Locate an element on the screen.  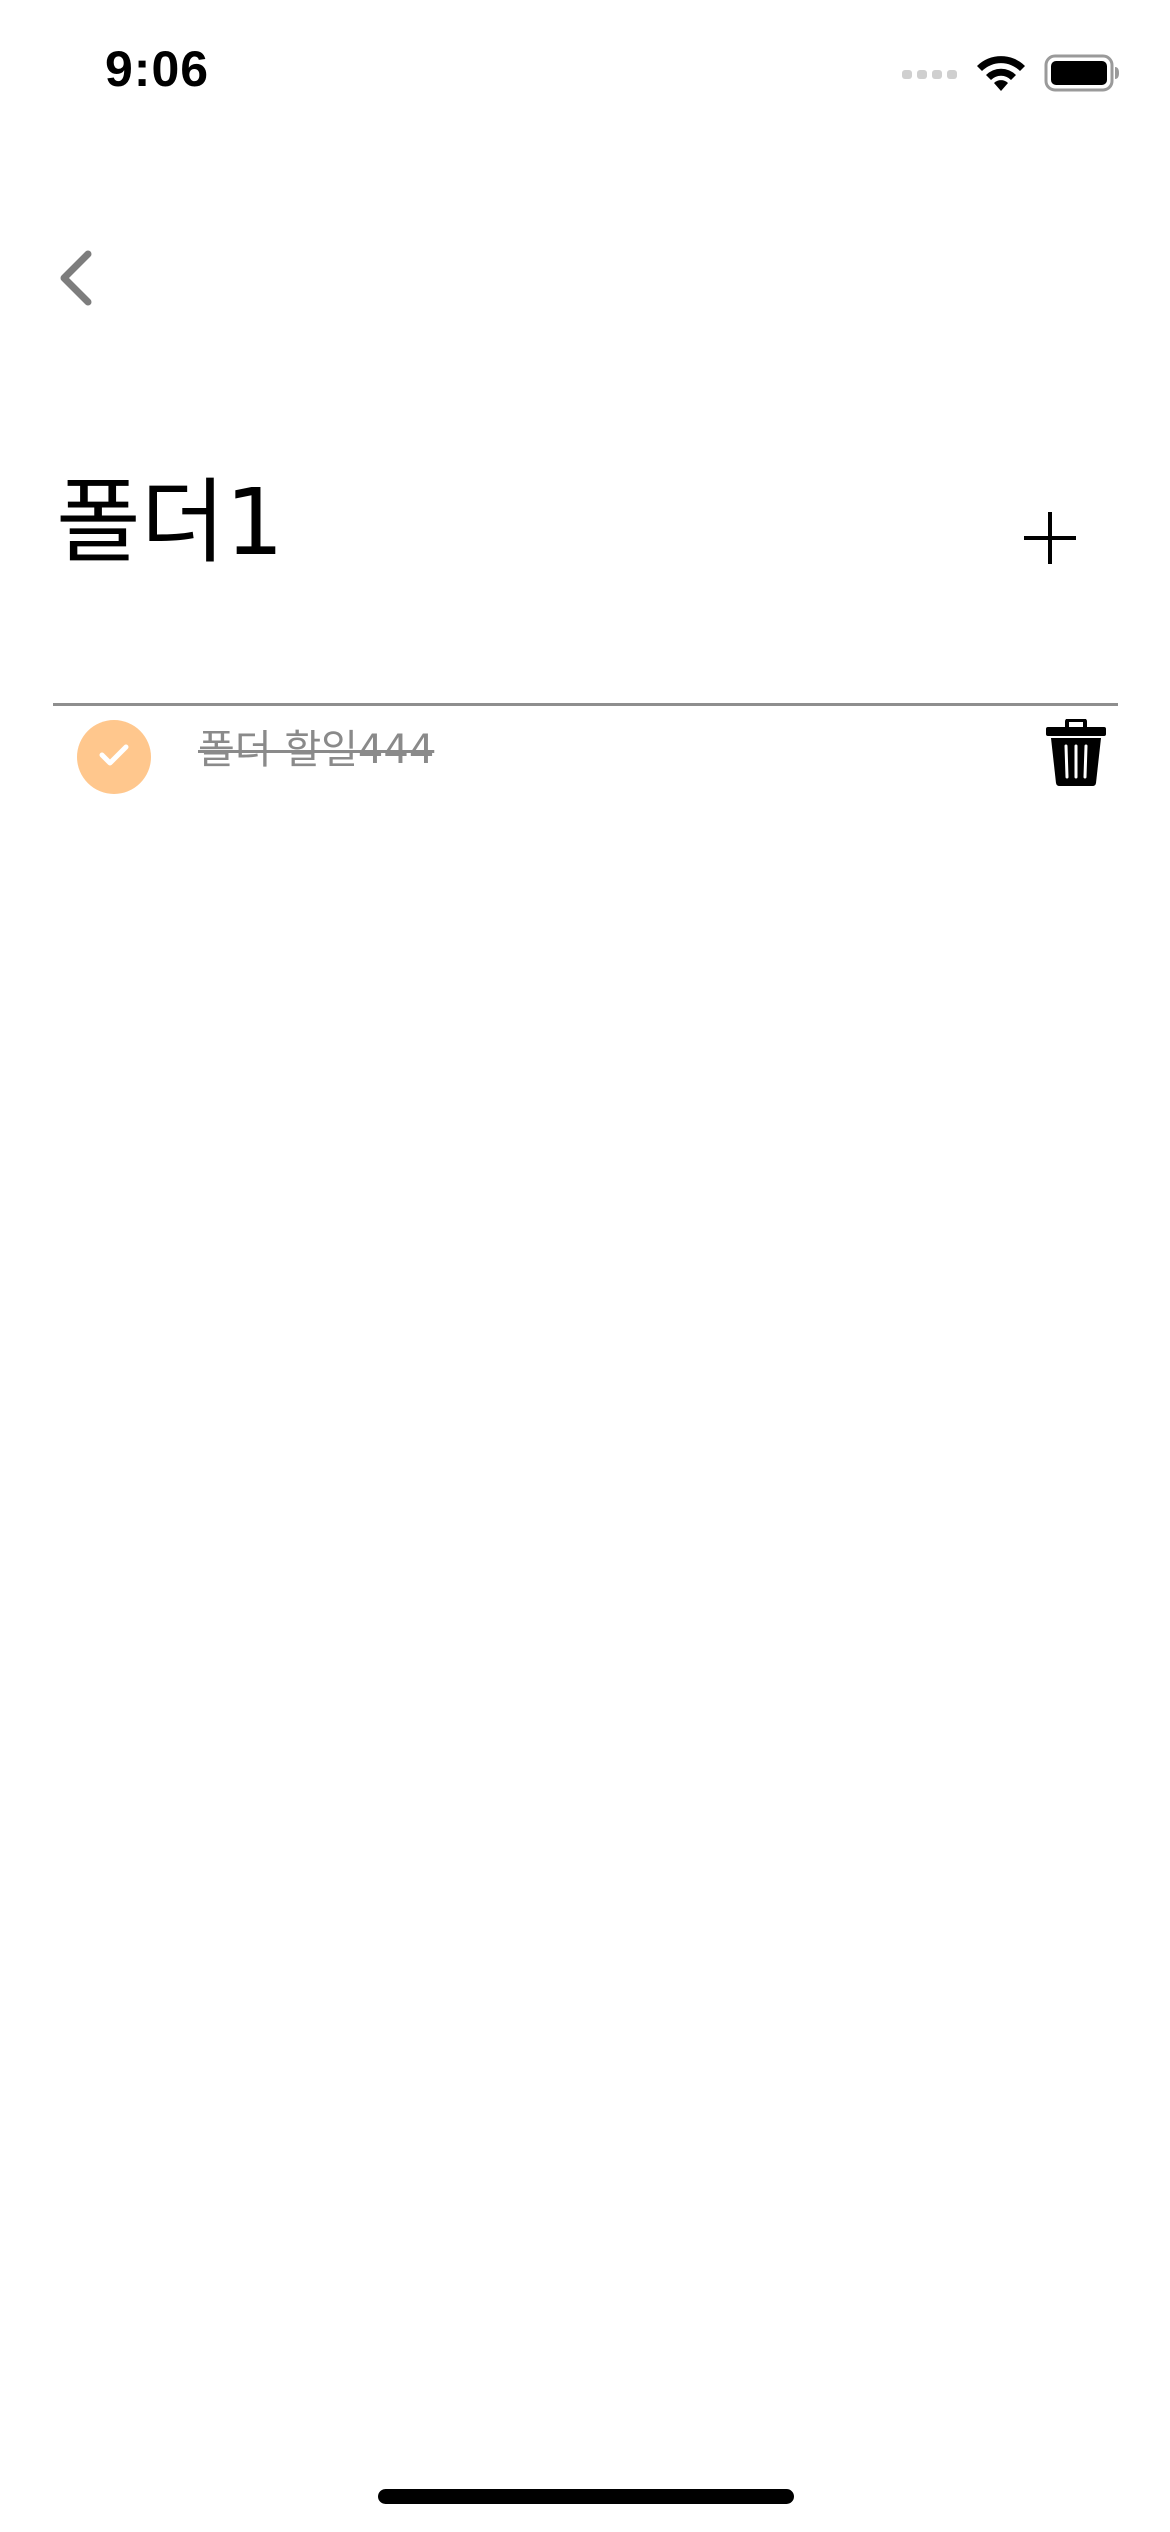
plus-icon is located at coordinates (1050, 540).